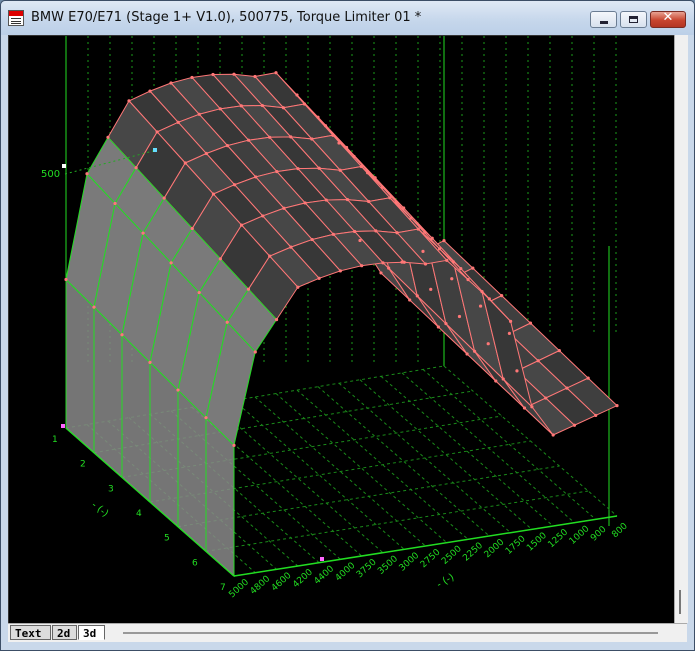 The image size is (695, 651). Describe the element at coordinates (410, 562) in the screenshot. I see `rpm-tick-label: 3000` at that location.